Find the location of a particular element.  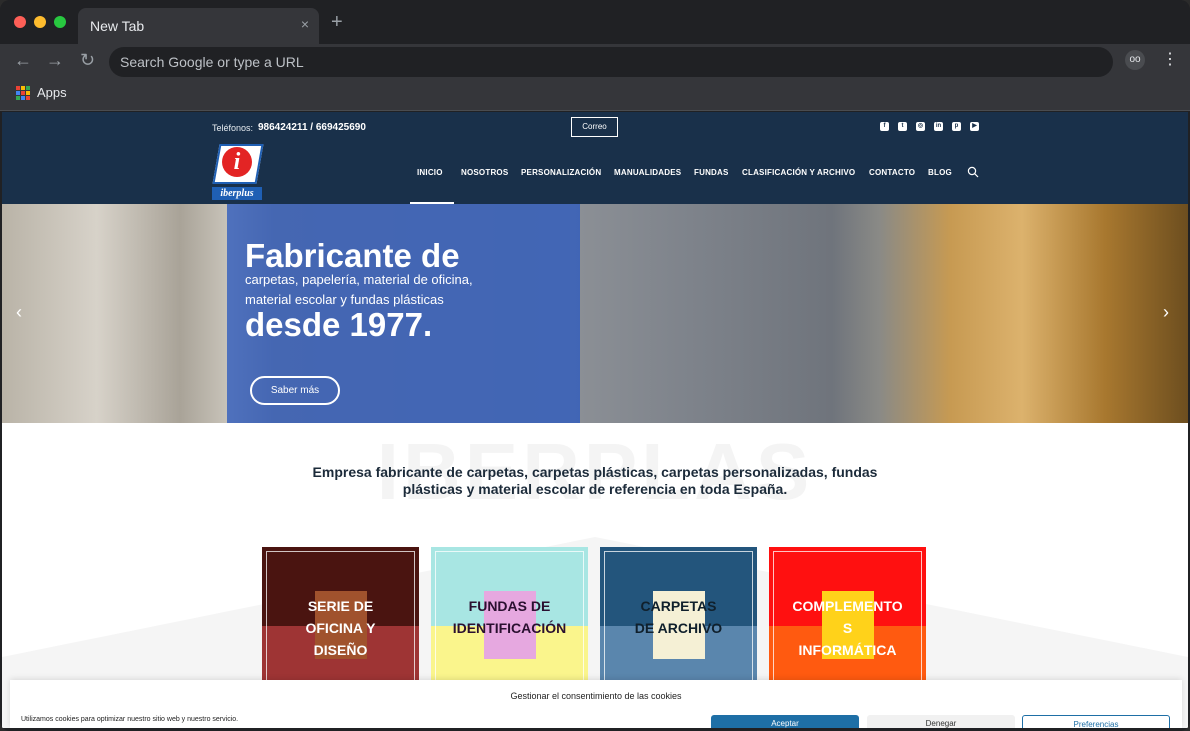

category-card-fundas: FUNDAS DE IDENTIFICACIÓN is located at coordinates (509, 617).